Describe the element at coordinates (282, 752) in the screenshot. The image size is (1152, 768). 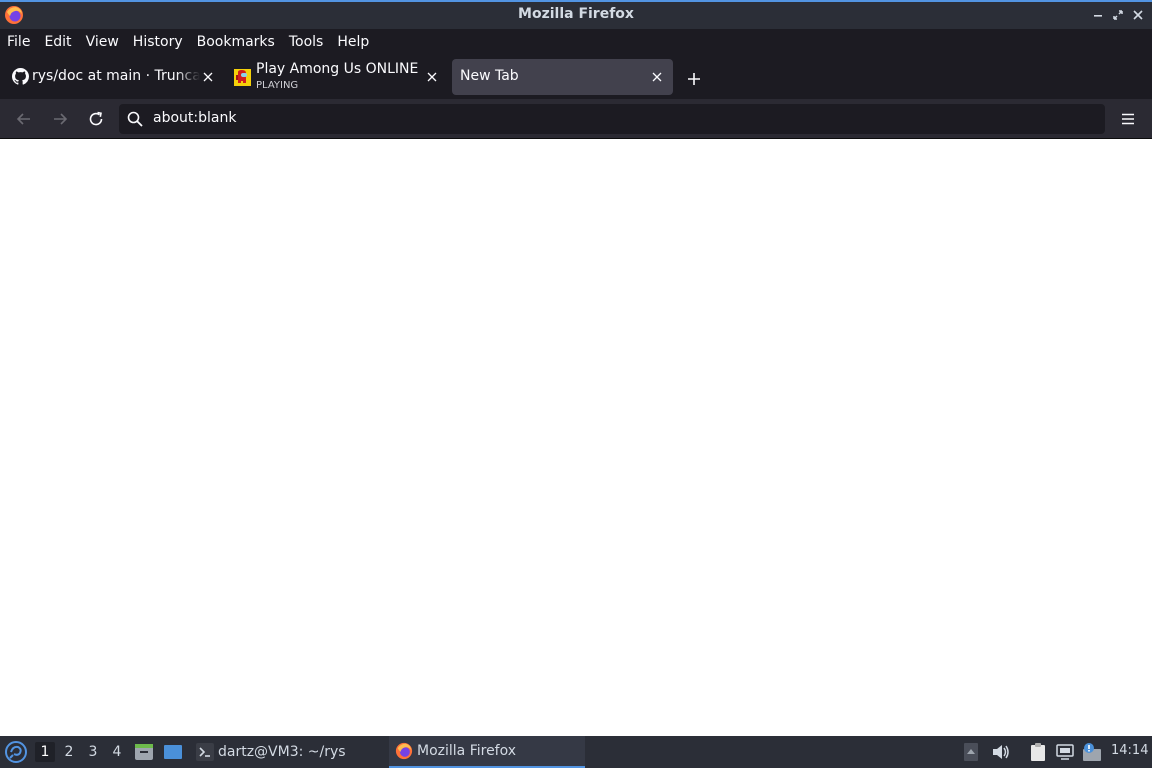
I see `task-label: dartz@VM3: ~/rys` at that location.